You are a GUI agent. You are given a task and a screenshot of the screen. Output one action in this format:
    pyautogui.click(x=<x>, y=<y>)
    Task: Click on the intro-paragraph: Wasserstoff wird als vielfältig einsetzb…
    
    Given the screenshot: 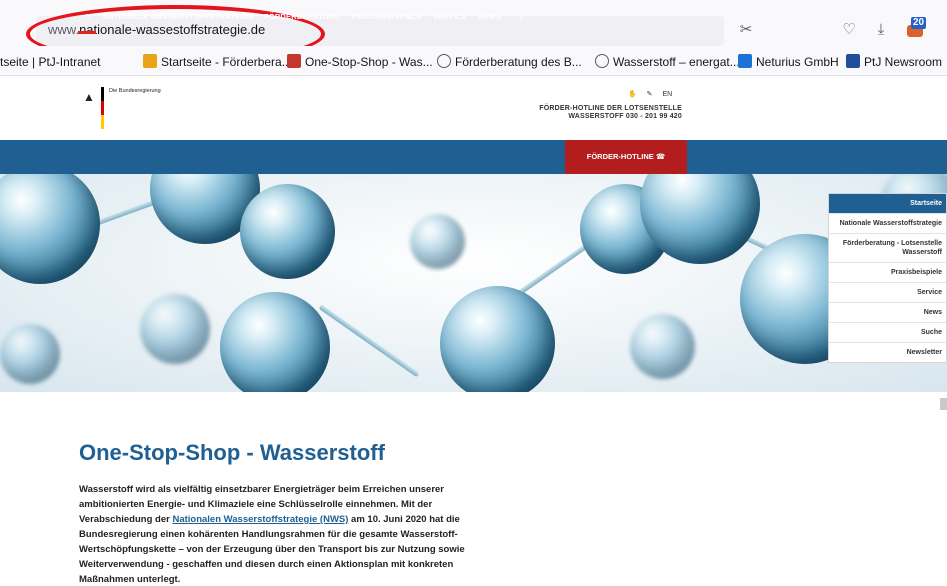 What is the action you would take?
    pyautogui.click(x=289, y=534)
    